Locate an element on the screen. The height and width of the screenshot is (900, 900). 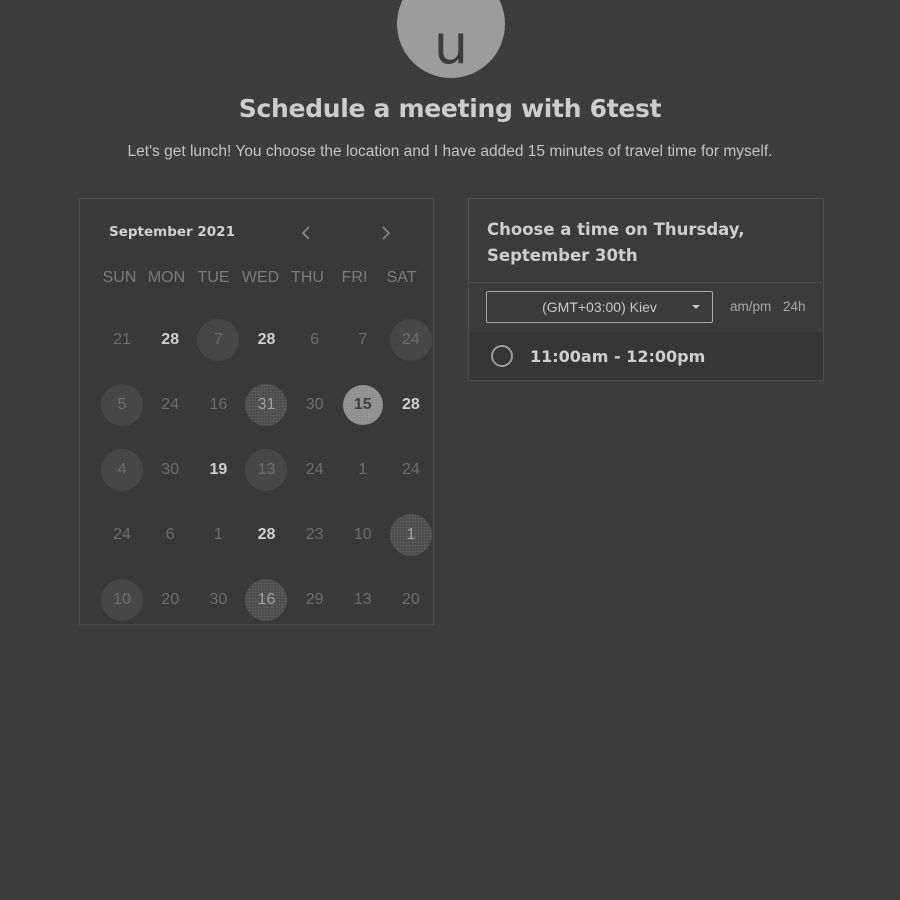
weekday-label: SAT is located at coordinates (401, 277).